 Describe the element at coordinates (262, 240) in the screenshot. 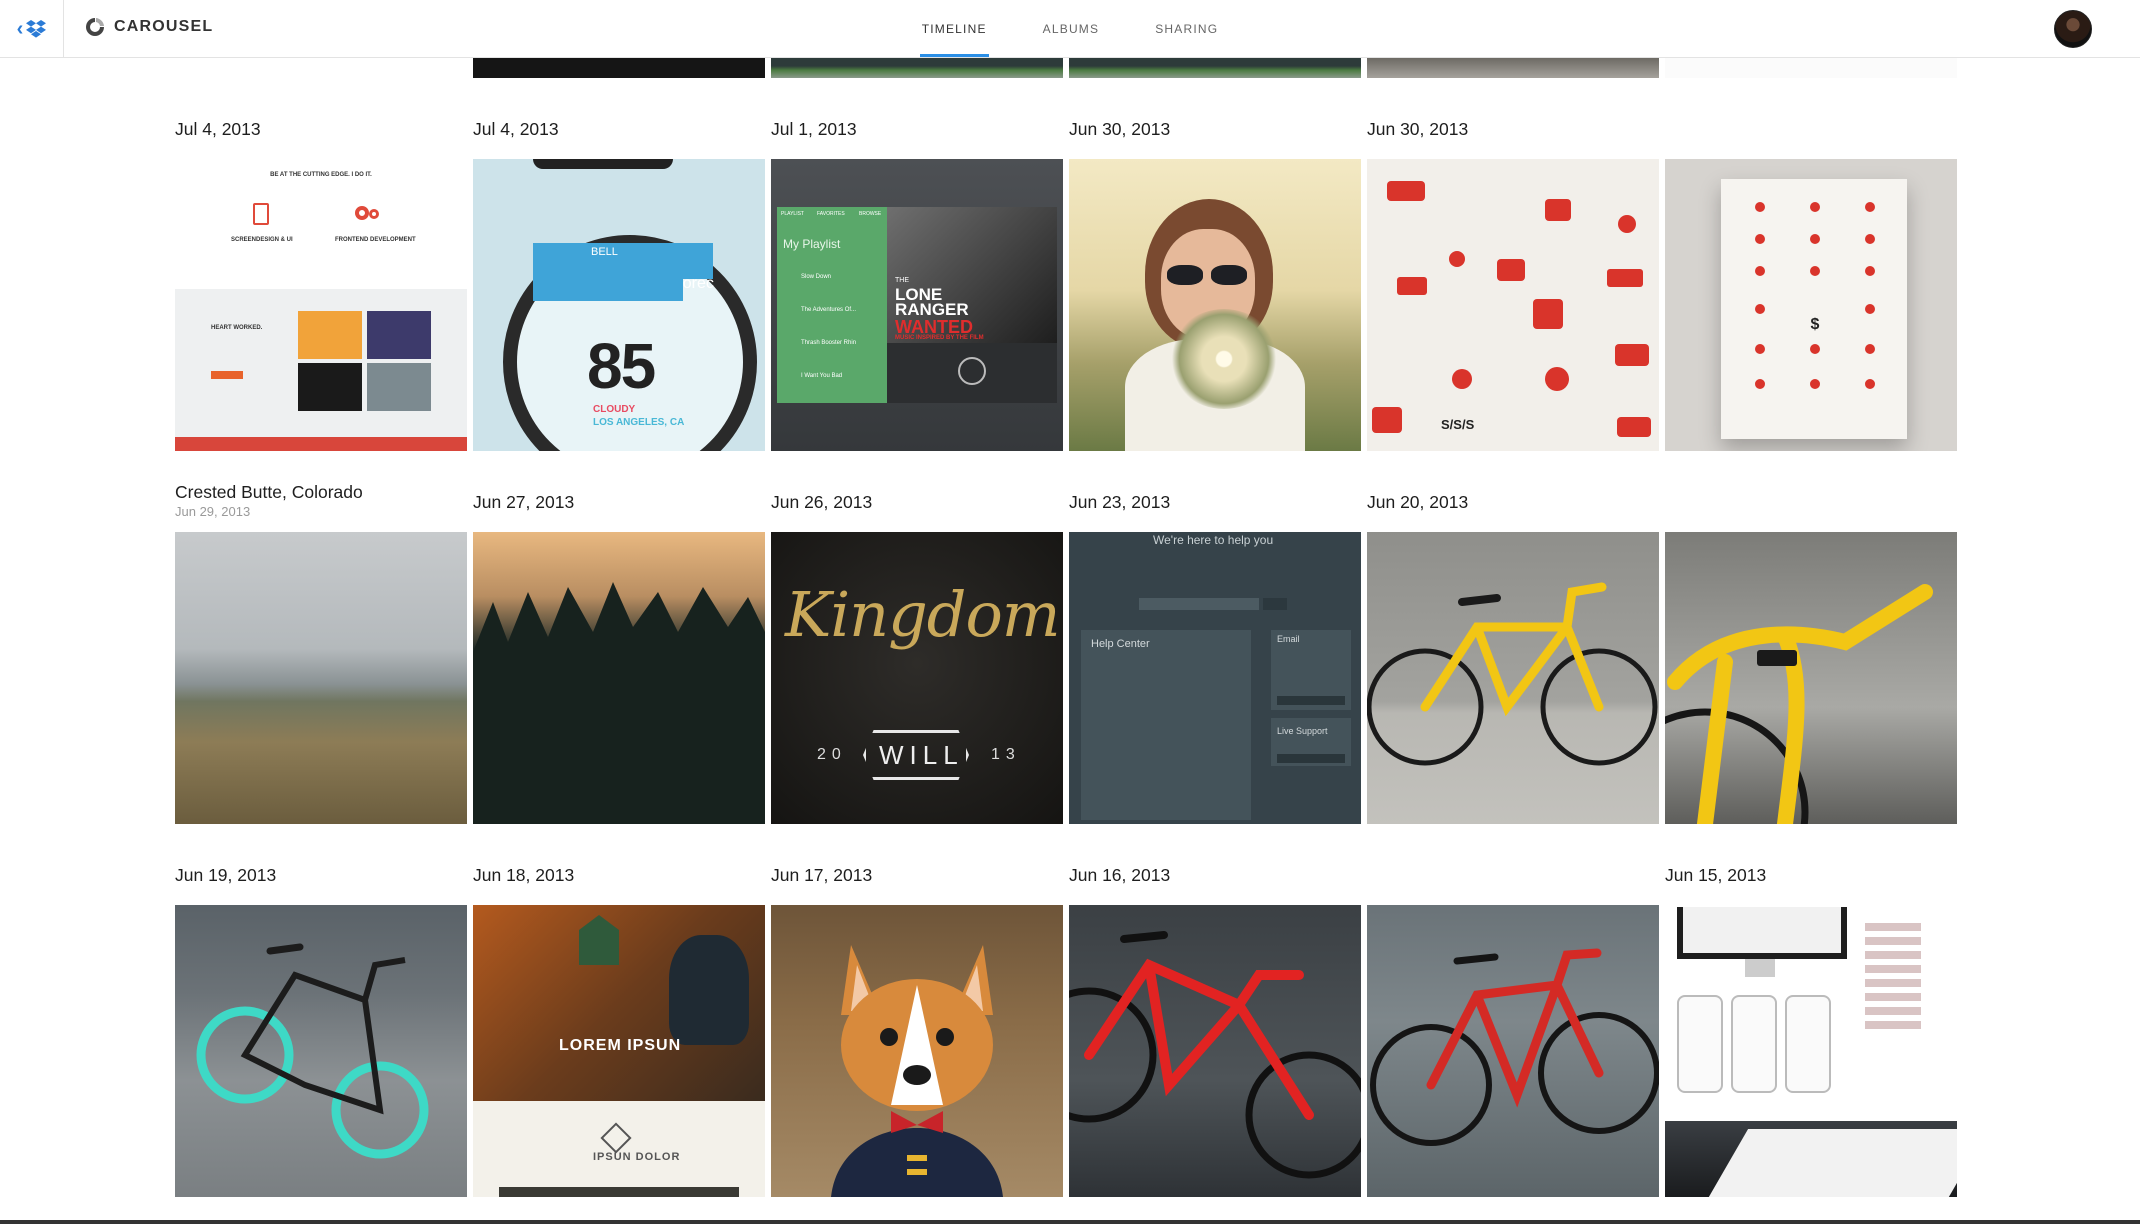

I see `photo-text: SCREENDESIGN & UI` at that location.